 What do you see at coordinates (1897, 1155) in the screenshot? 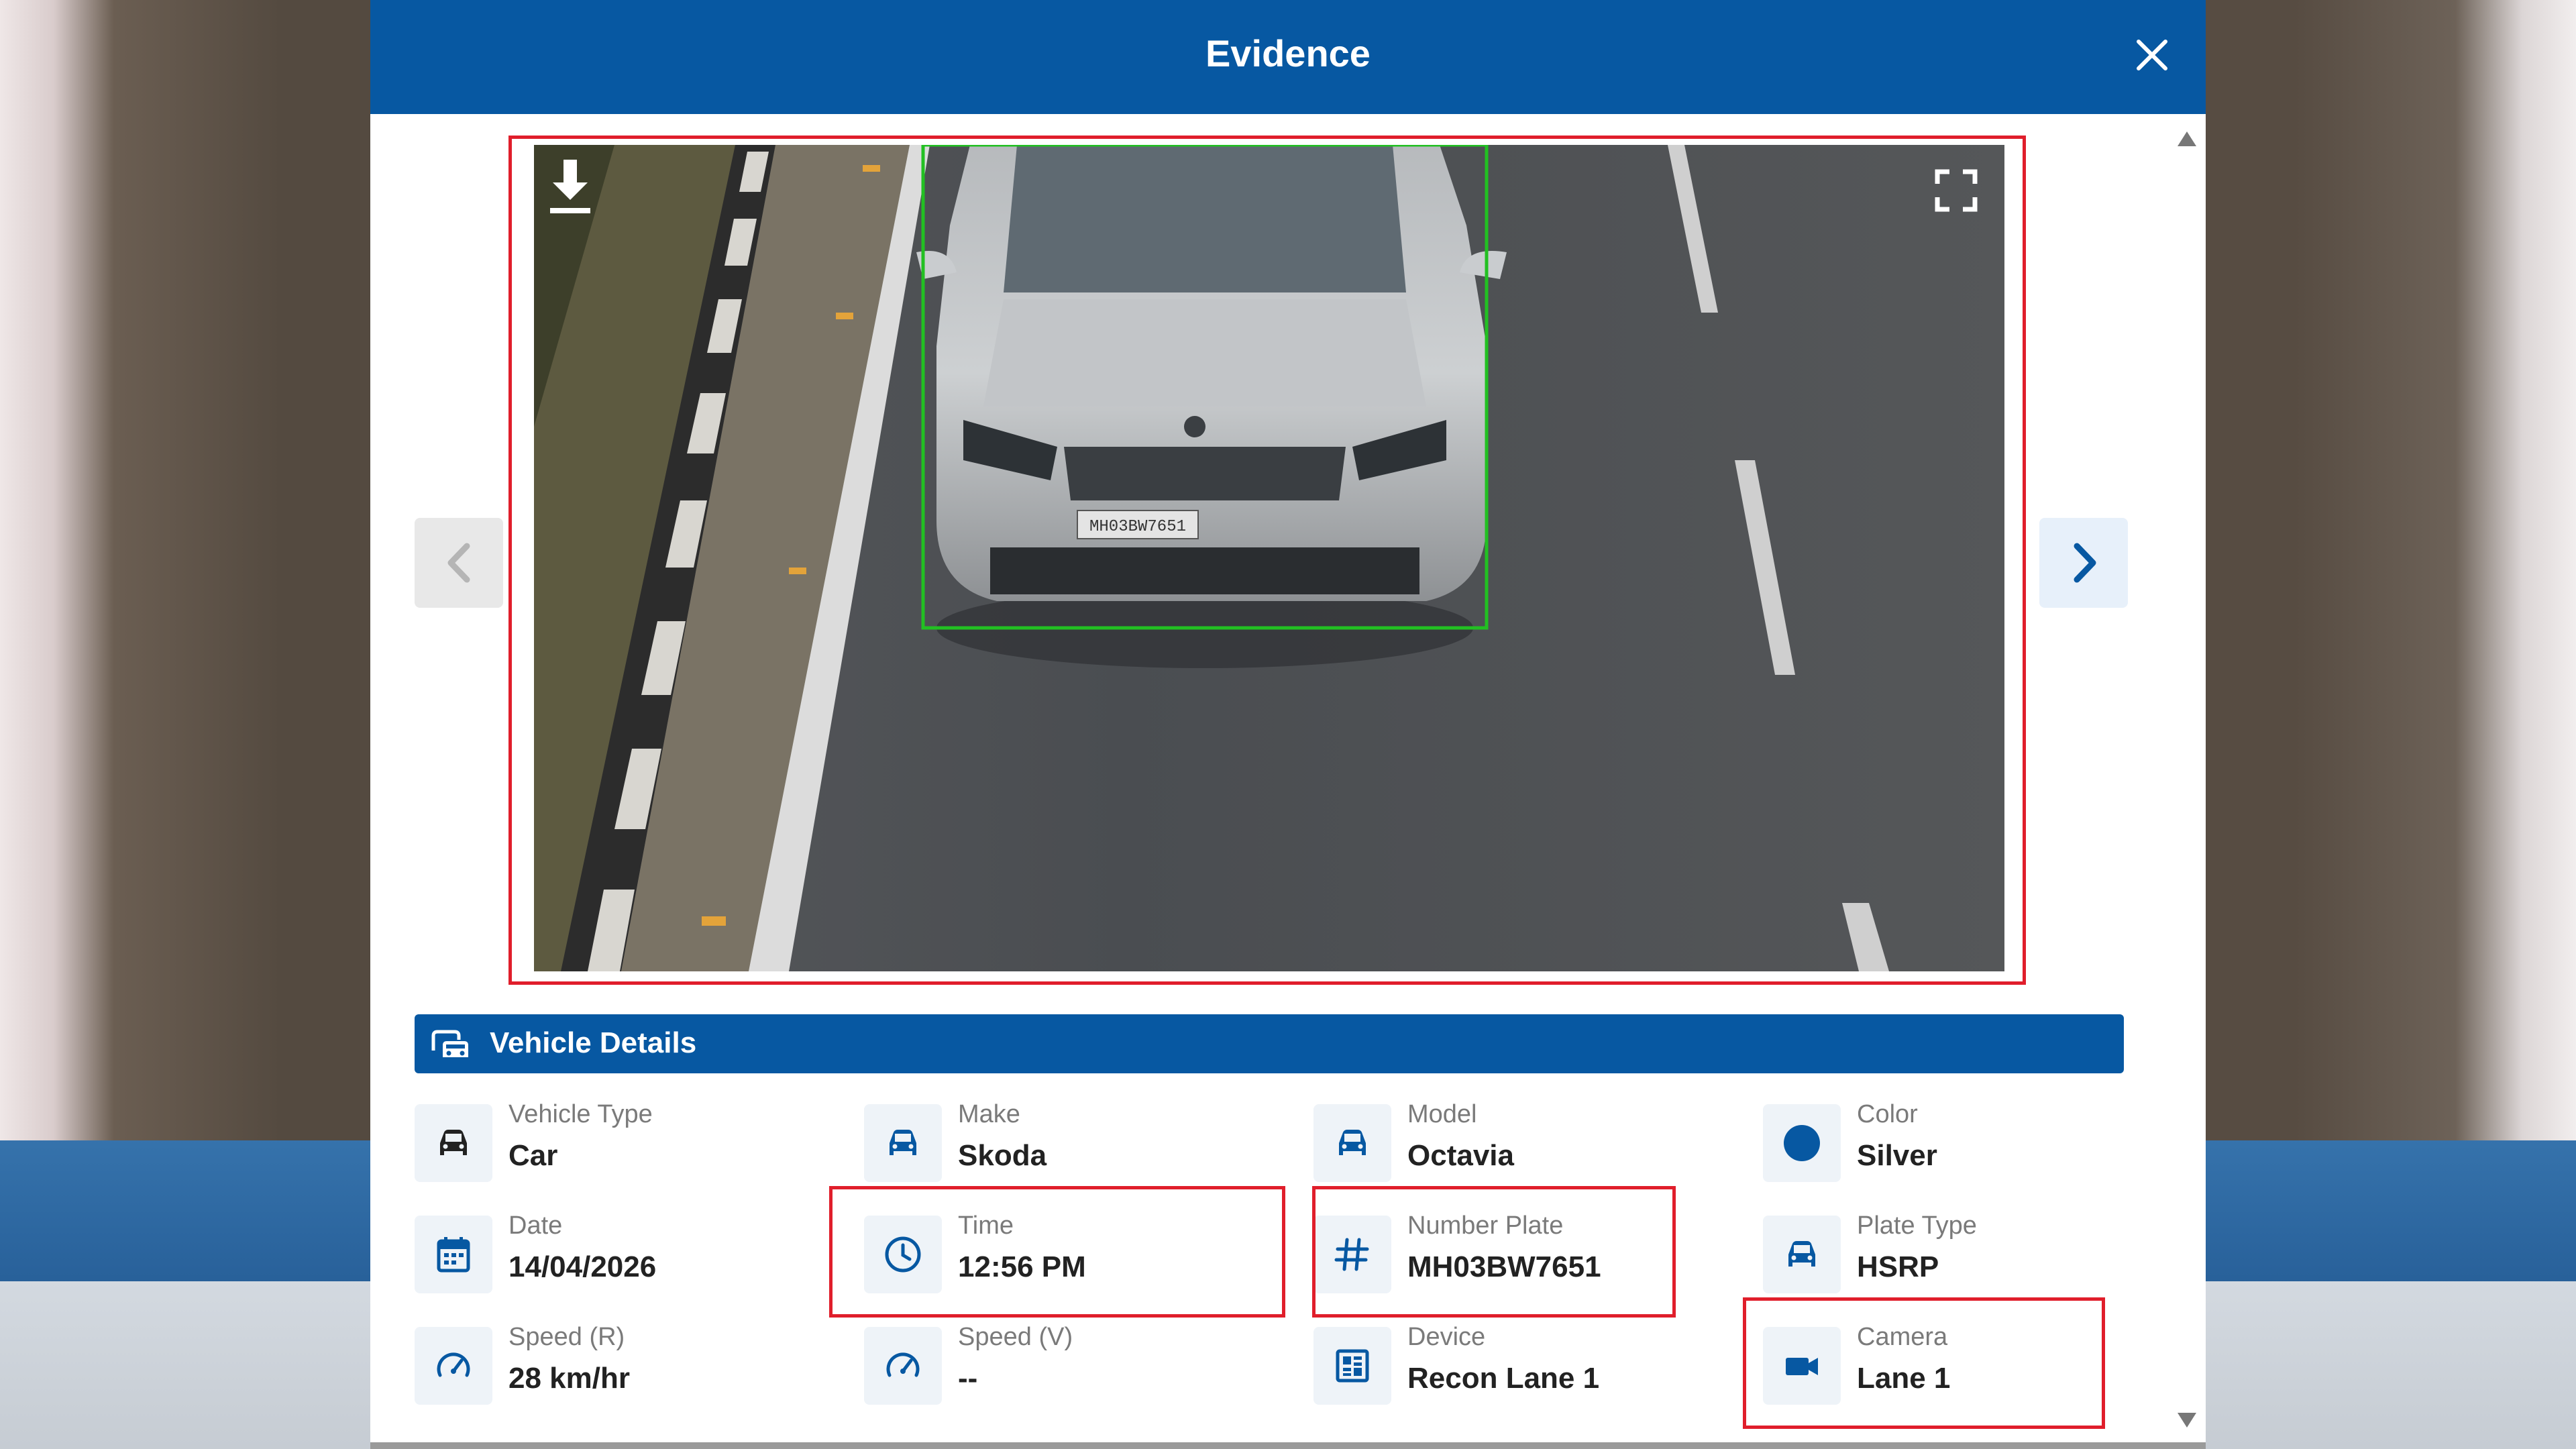
I see `detail-value: Silver` at bounding box center [1897, 1155].